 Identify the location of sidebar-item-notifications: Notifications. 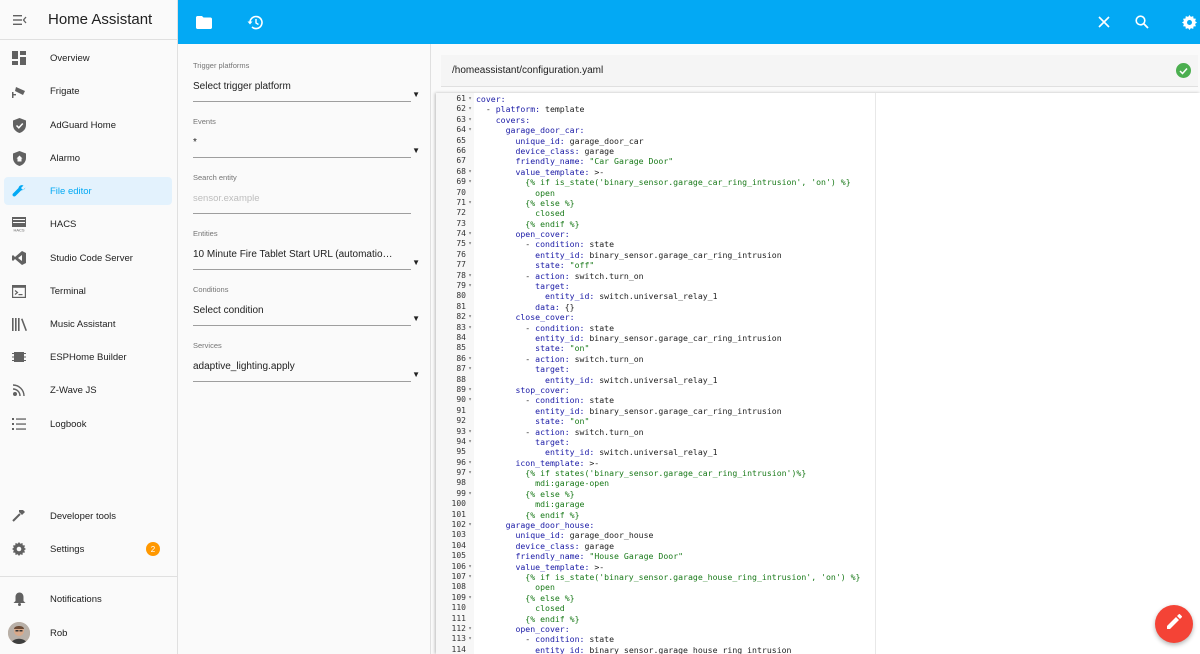
(88, 599).